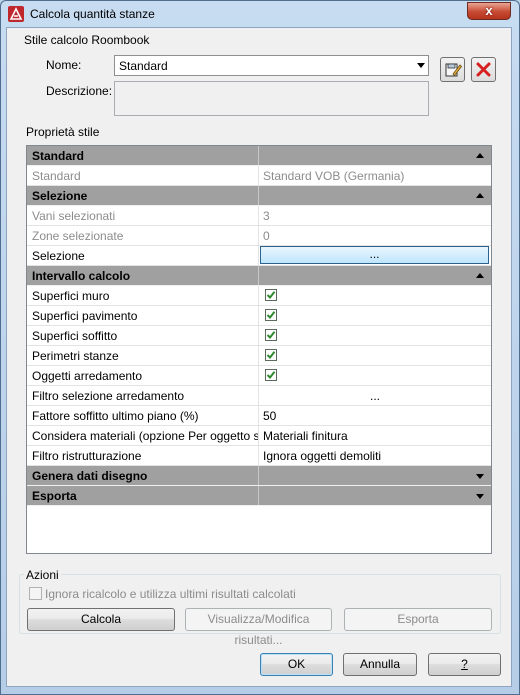  What do you see at coordinates (143, 255) in the screenshot?
I see `property-label: Selezione` at bounding box center [143, 255].